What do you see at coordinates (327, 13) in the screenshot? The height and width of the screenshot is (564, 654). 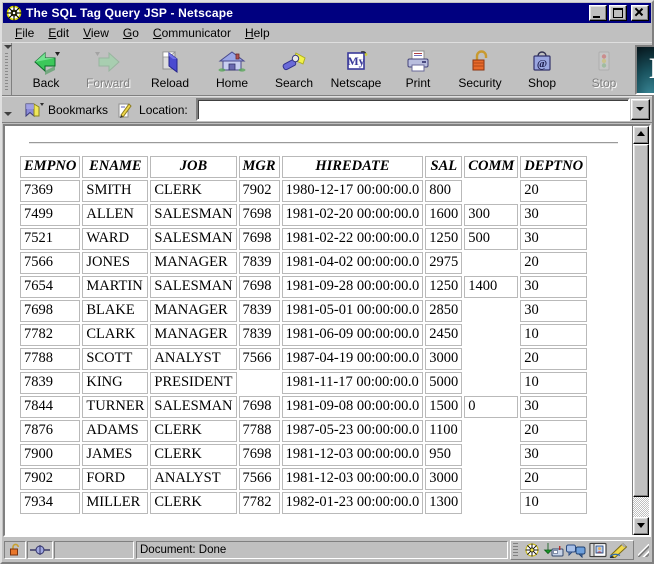 I see `title-bar: The SQL Tag Query JSP - Netscape` at bounding box center [327, 13].